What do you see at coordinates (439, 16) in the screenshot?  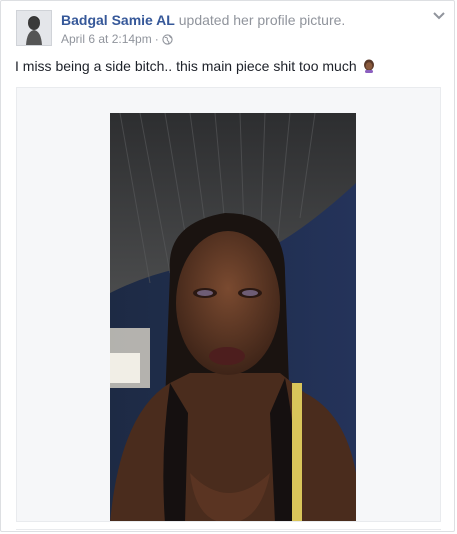 I see `chevron-down-icon` at bounding box center [439, 16].